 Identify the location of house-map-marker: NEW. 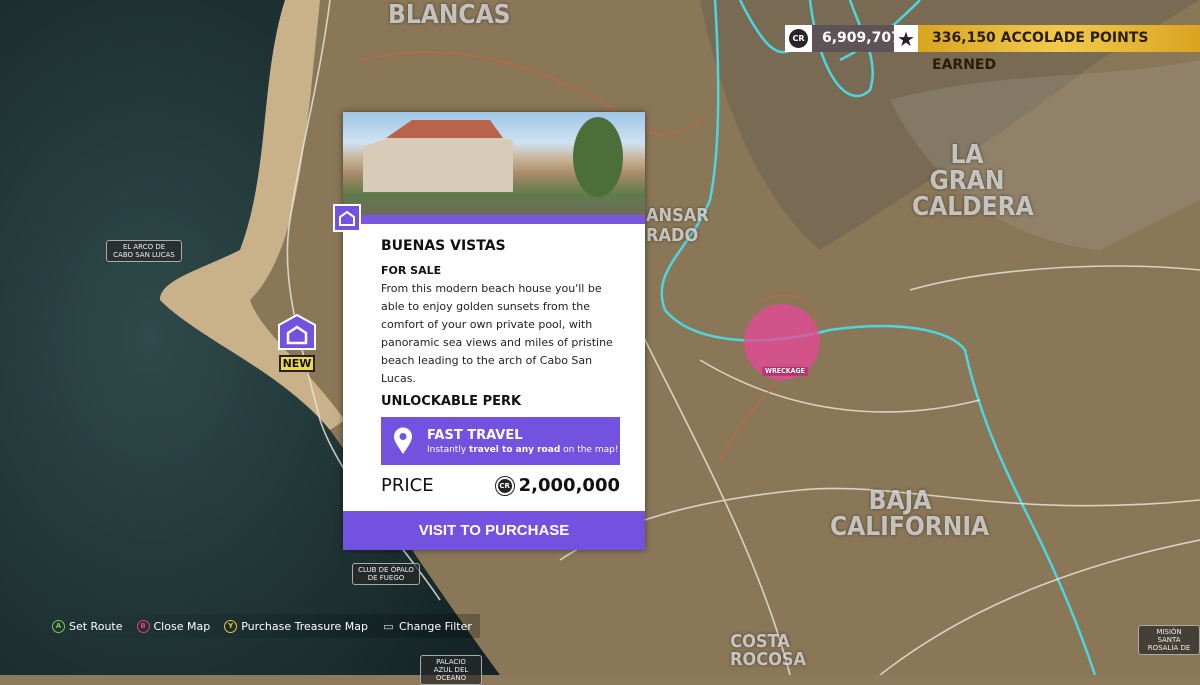
(297, 343).